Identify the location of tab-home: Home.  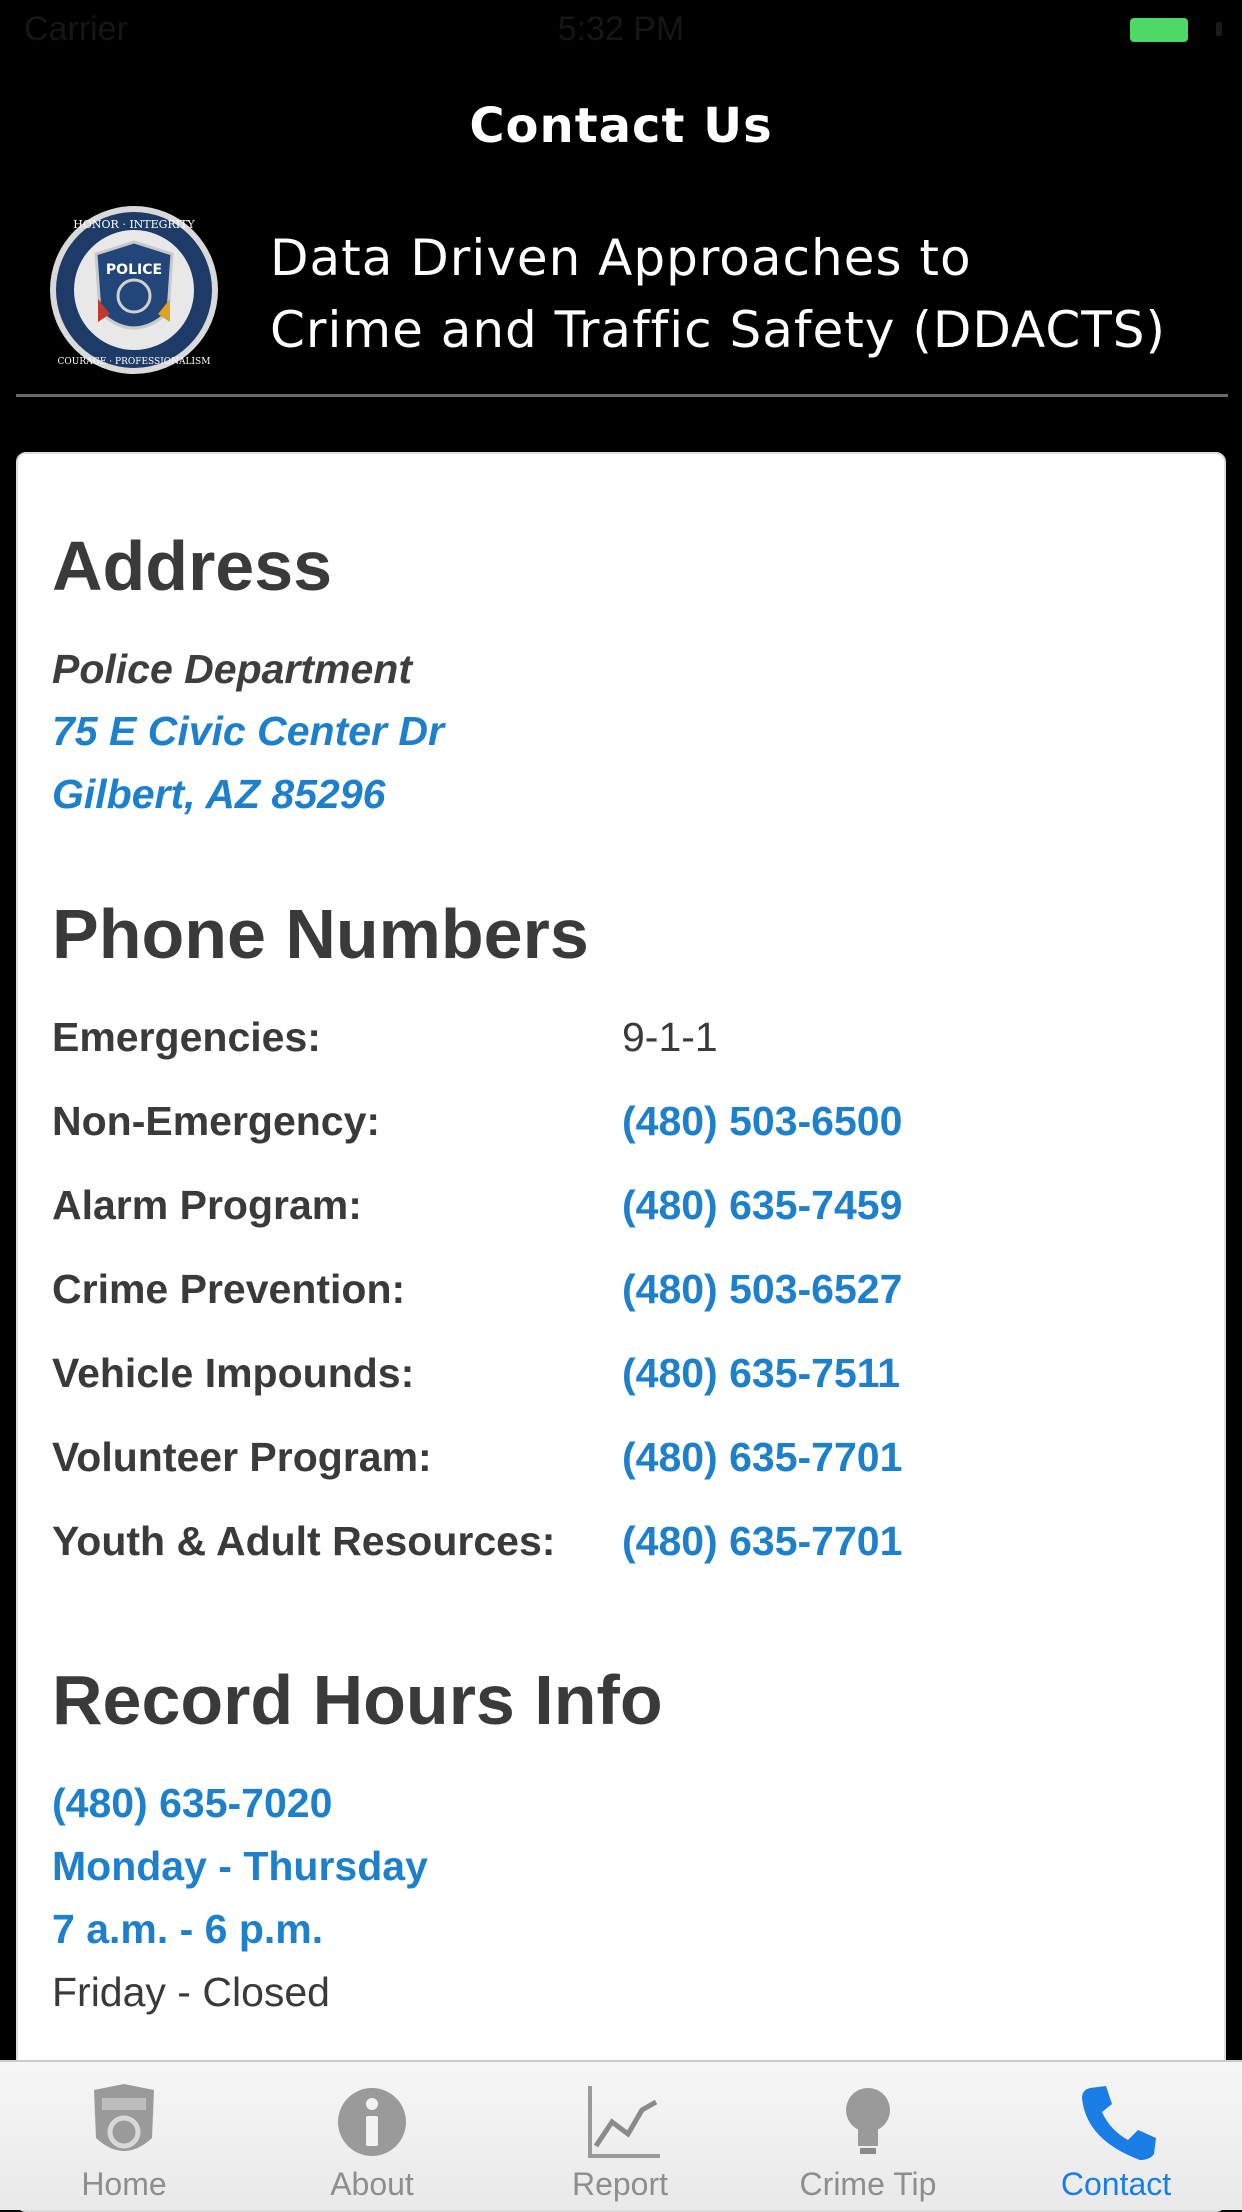
(124, 2136).